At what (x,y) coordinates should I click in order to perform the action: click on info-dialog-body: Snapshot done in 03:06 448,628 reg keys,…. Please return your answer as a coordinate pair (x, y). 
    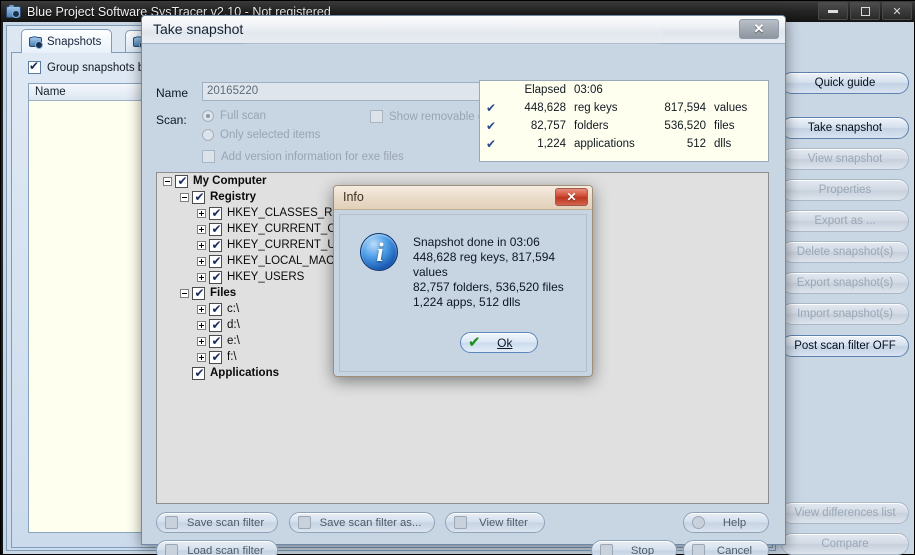
    Looking at the image, I should click on (463, 293).